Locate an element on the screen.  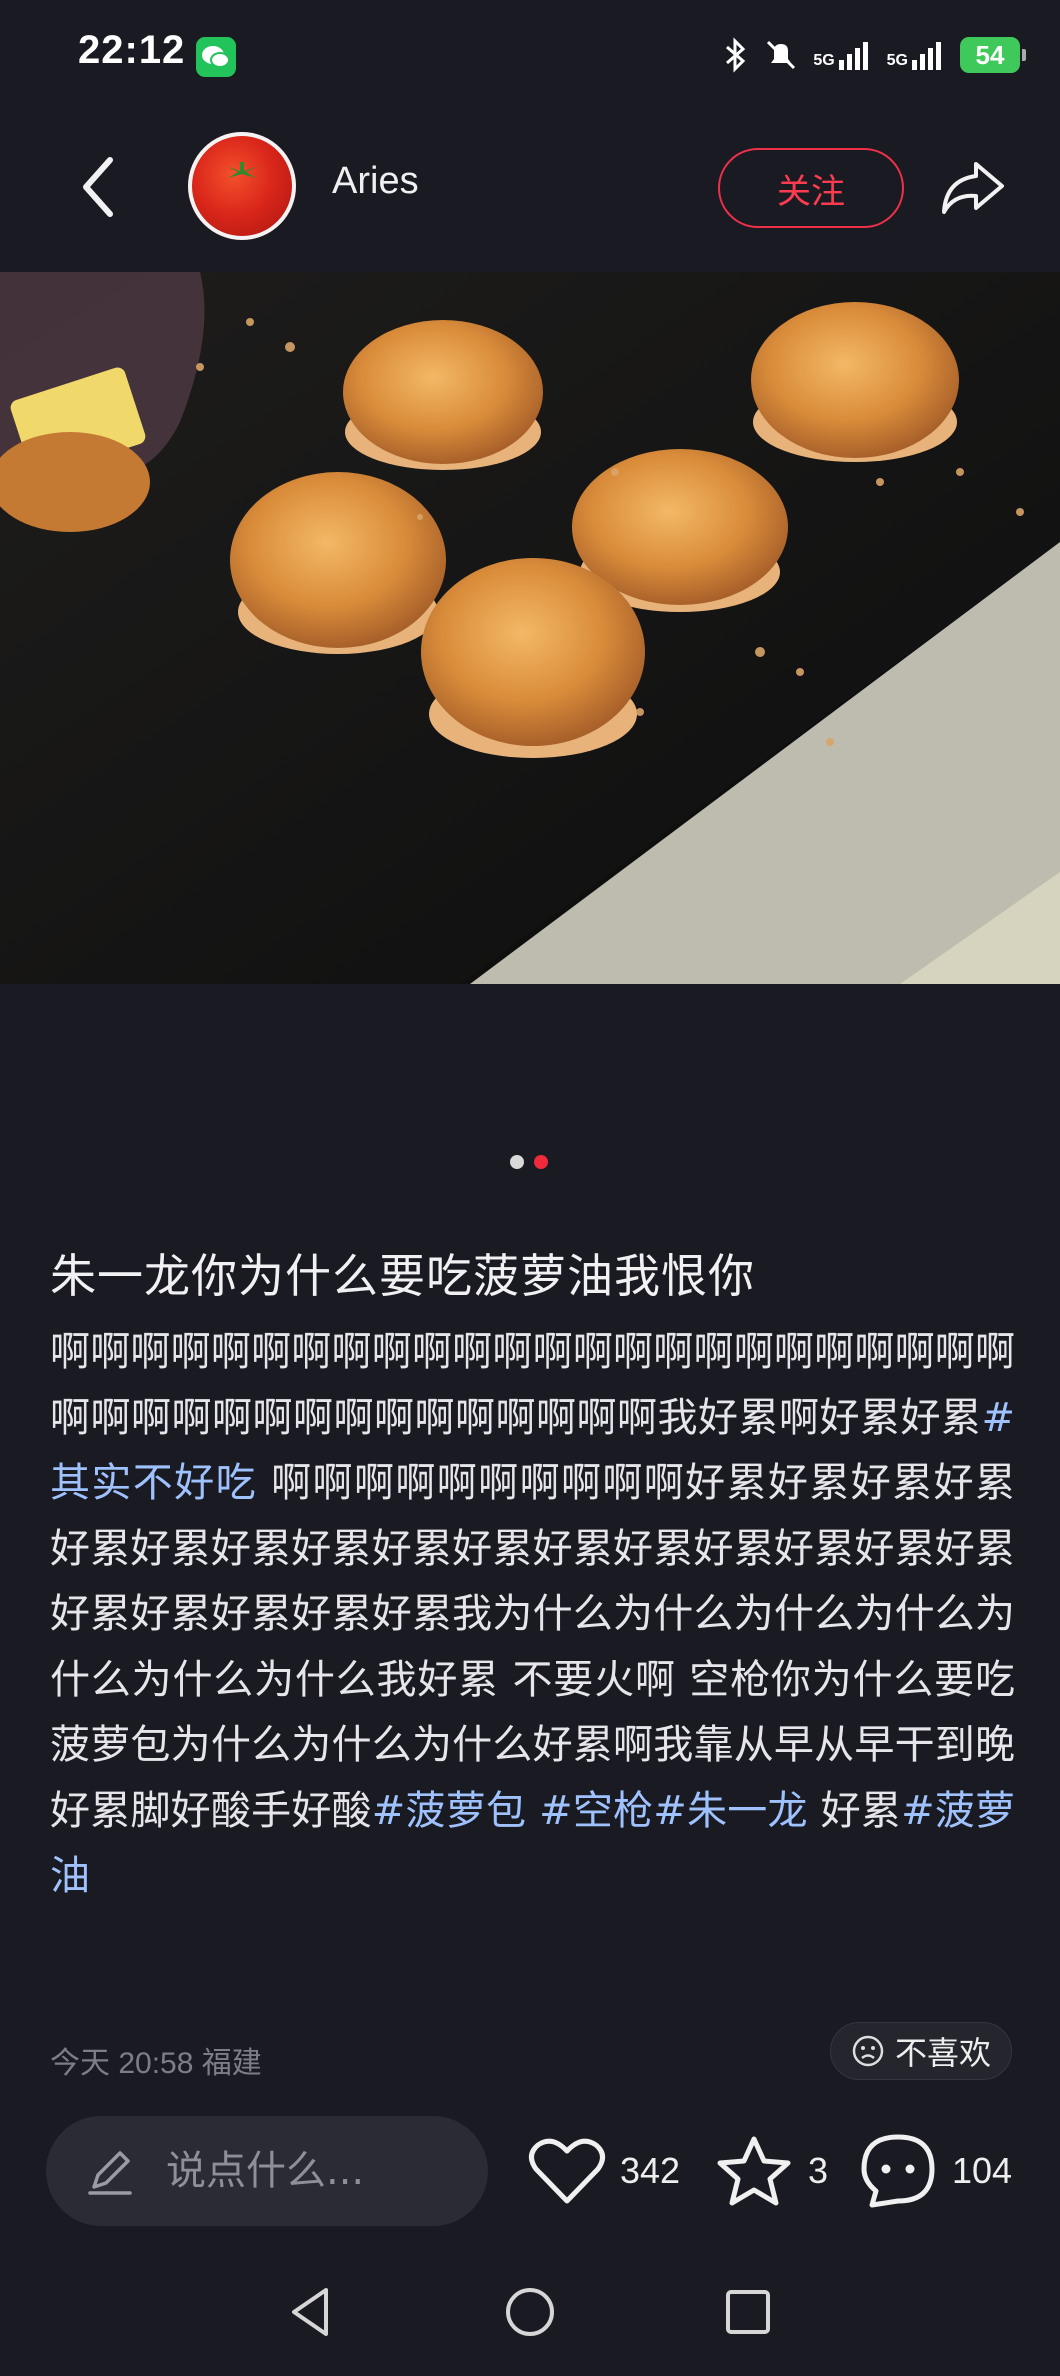
network-type-1: 5G is located at coordinates (824, 60).